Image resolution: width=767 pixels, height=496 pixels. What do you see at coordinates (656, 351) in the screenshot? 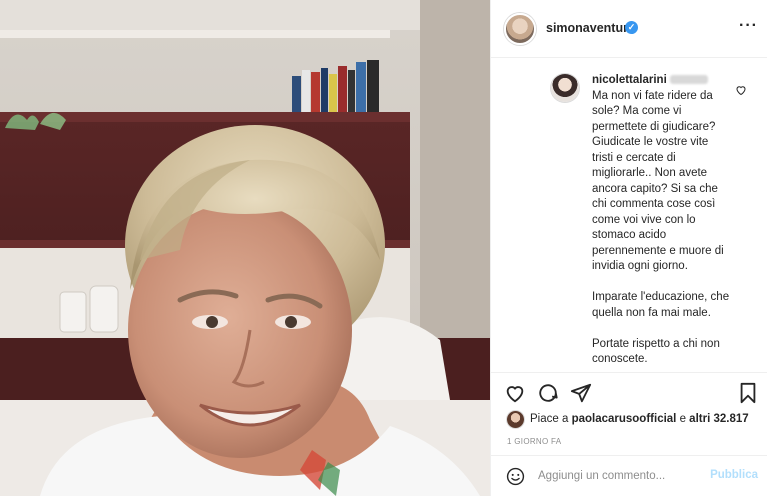
I see `comment-paragraph: Portate rispetto a chi non conoscete.` at bounding box center [656, 351].